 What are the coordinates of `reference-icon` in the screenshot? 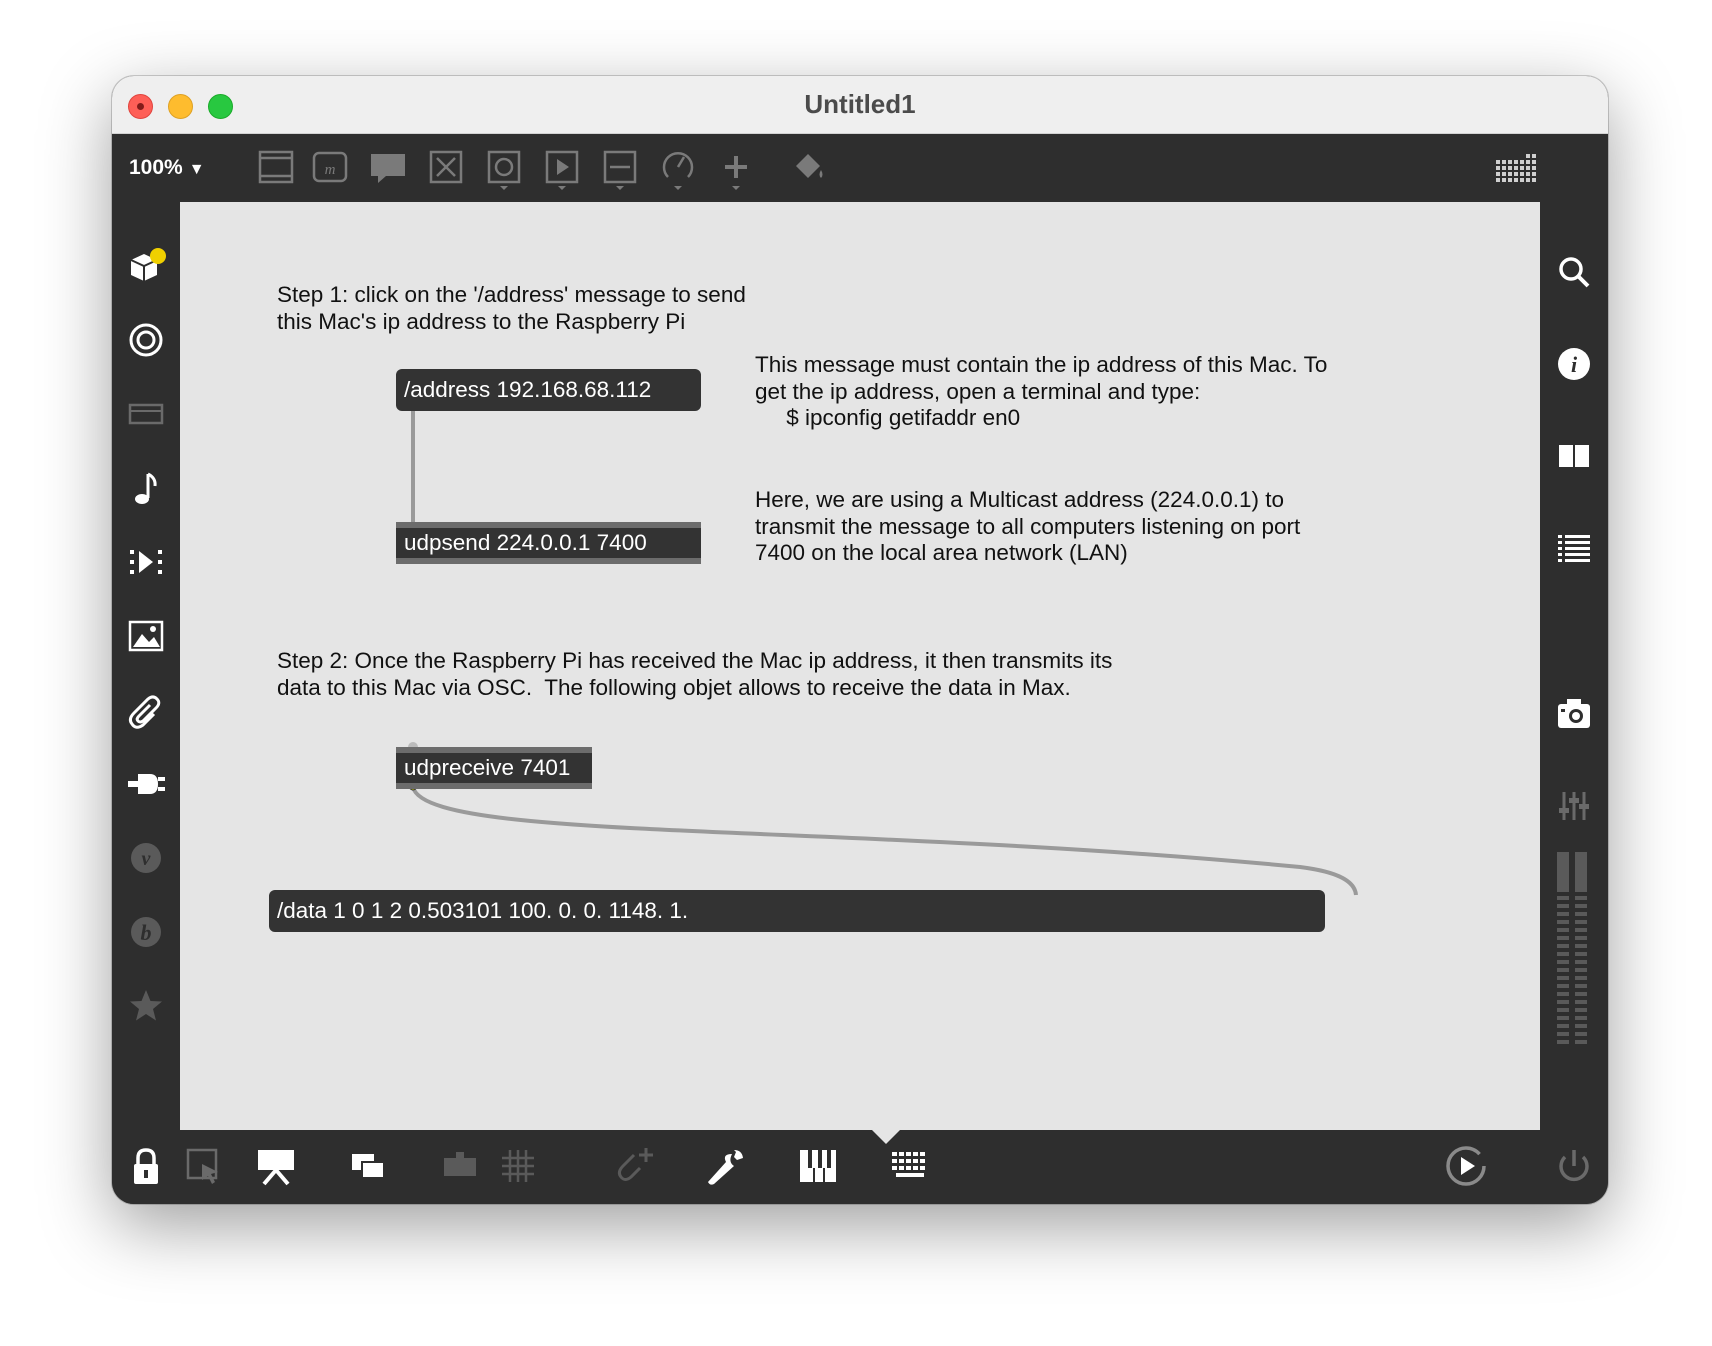 It's located at (1574, 456).